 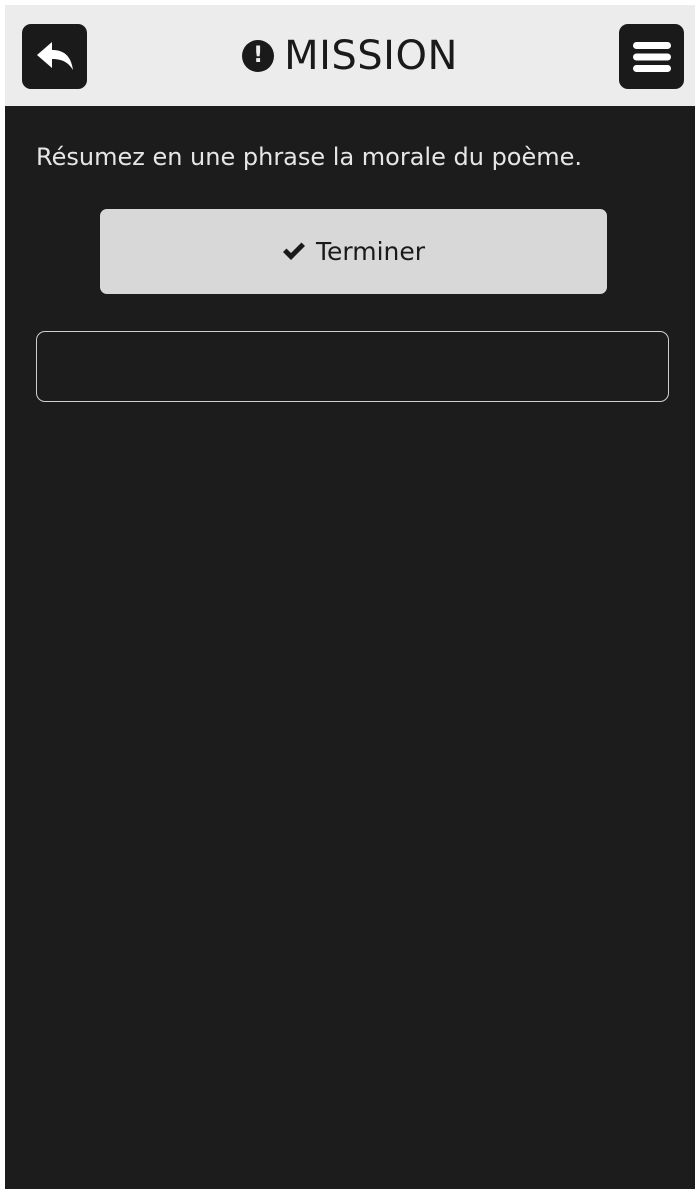 I want to click on page-title: ! MISSION, so click(x=350, y=55).